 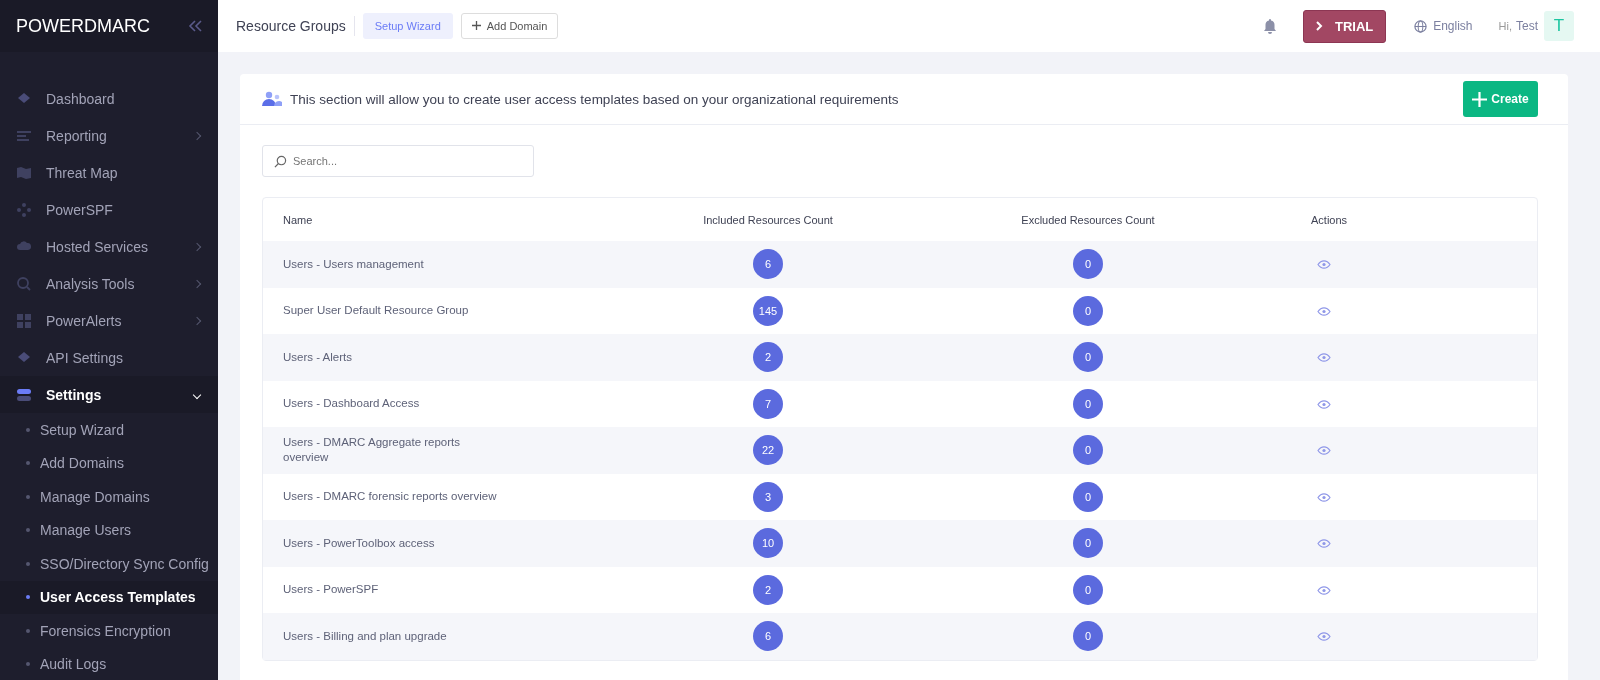 I want to click on menu-item: Analysis Tools, so click(x=109, y=283).